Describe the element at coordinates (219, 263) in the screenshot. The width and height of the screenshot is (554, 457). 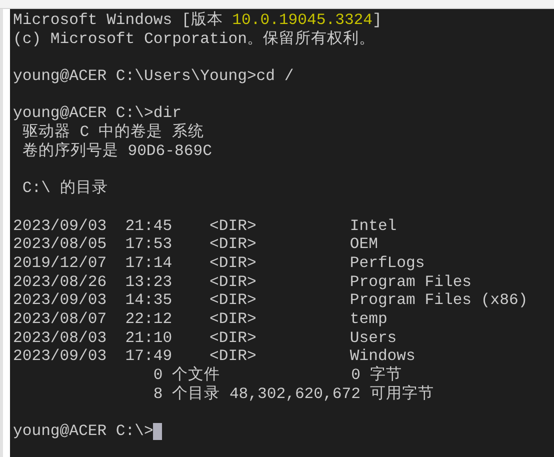
I see `terminal-line: 2019/12/07 17:14 <DIR> PerfLogs` at that location.